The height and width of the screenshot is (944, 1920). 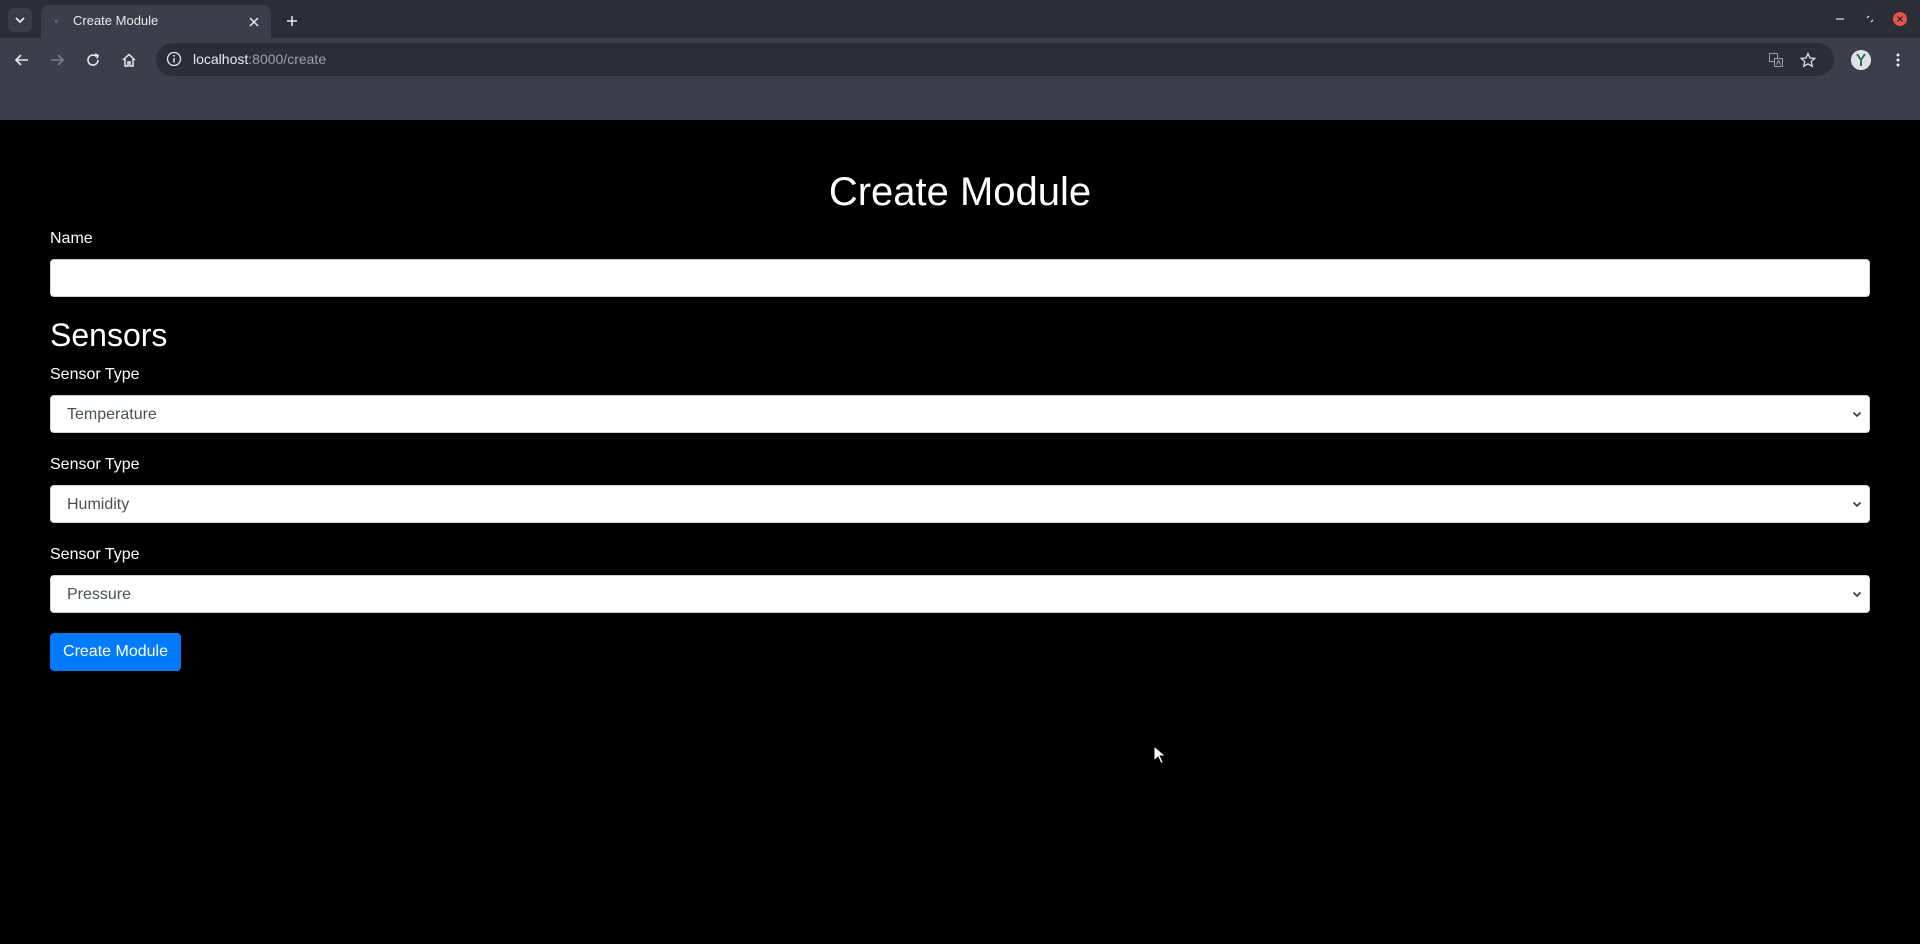 I want to click on minimize-button, so click(x=1840, y=19).